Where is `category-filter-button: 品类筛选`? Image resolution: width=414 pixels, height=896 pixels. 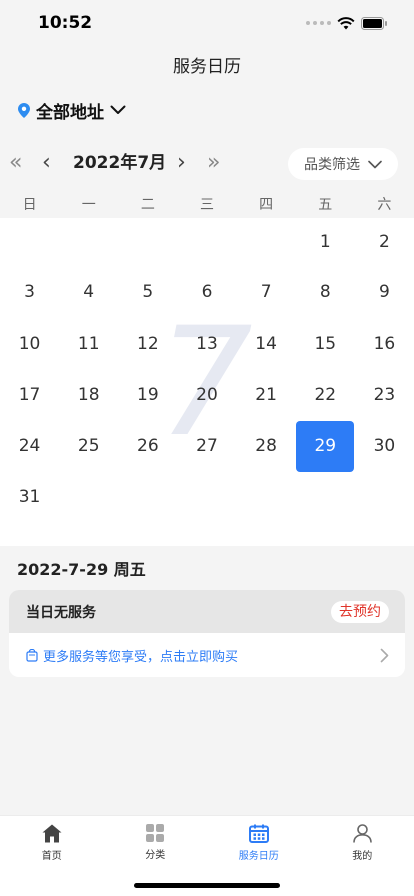 category-filter-button: 品类筛选 is located at coordinates (343, 164).